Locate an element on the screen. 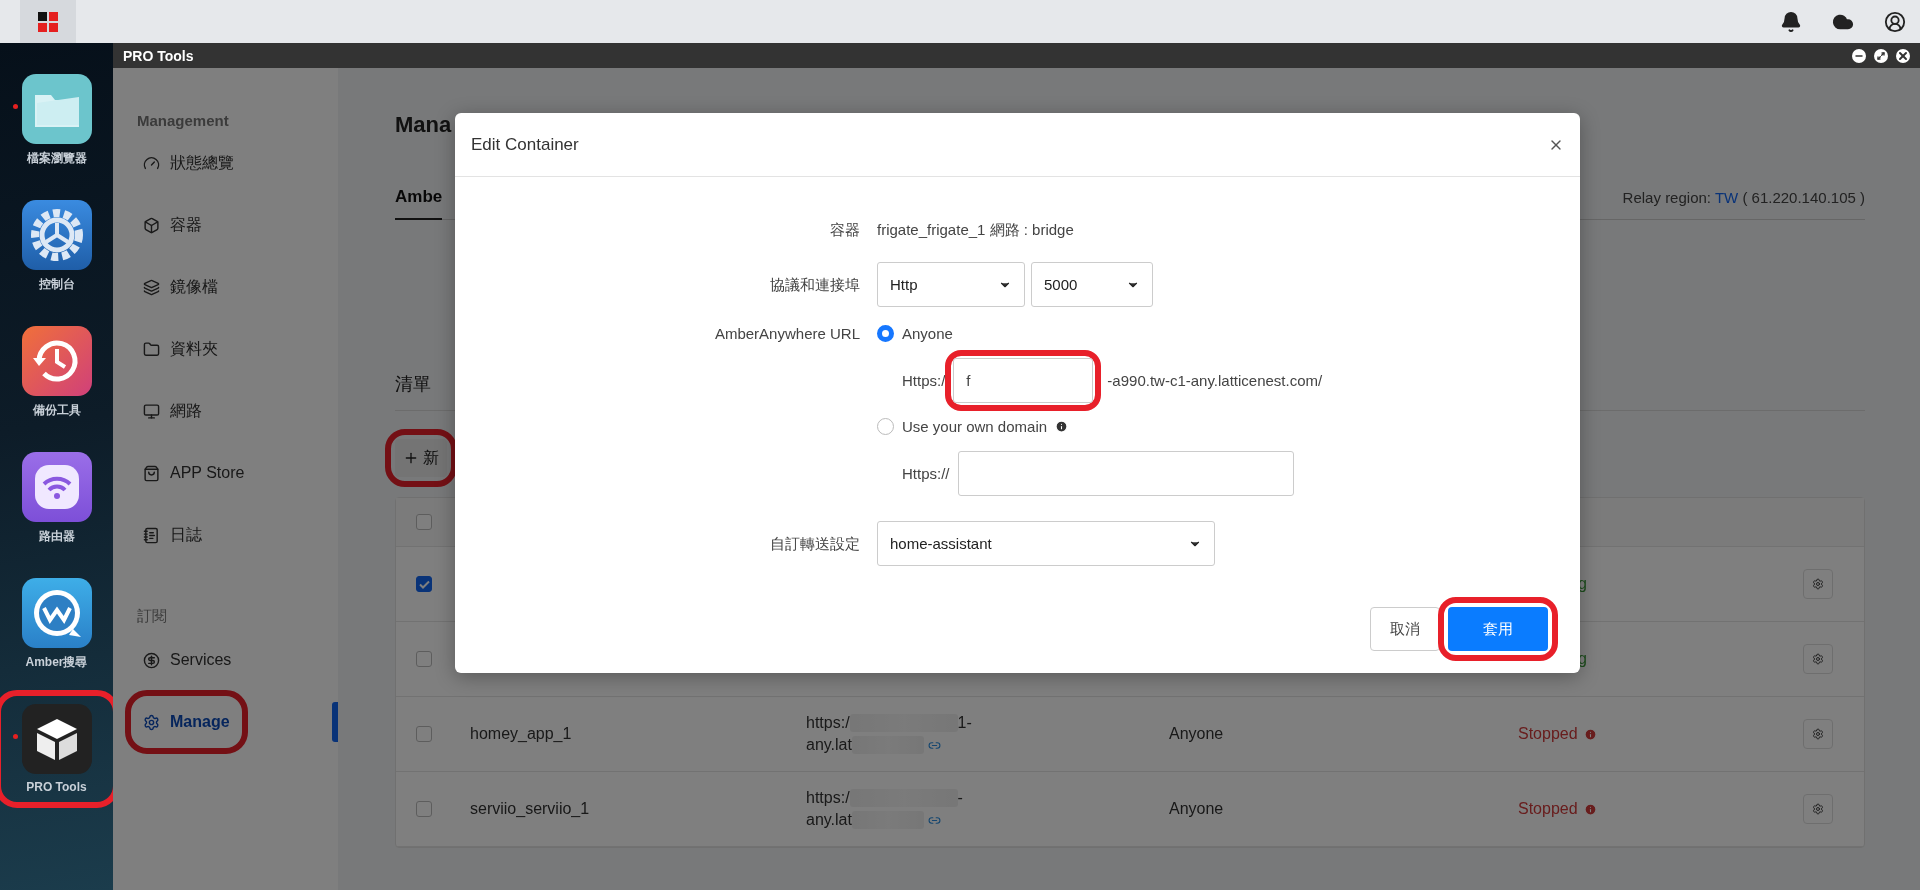 The width and height of the screenshot is (1920, 890). port-select: 5000 is located at coordinates (1092, 284).